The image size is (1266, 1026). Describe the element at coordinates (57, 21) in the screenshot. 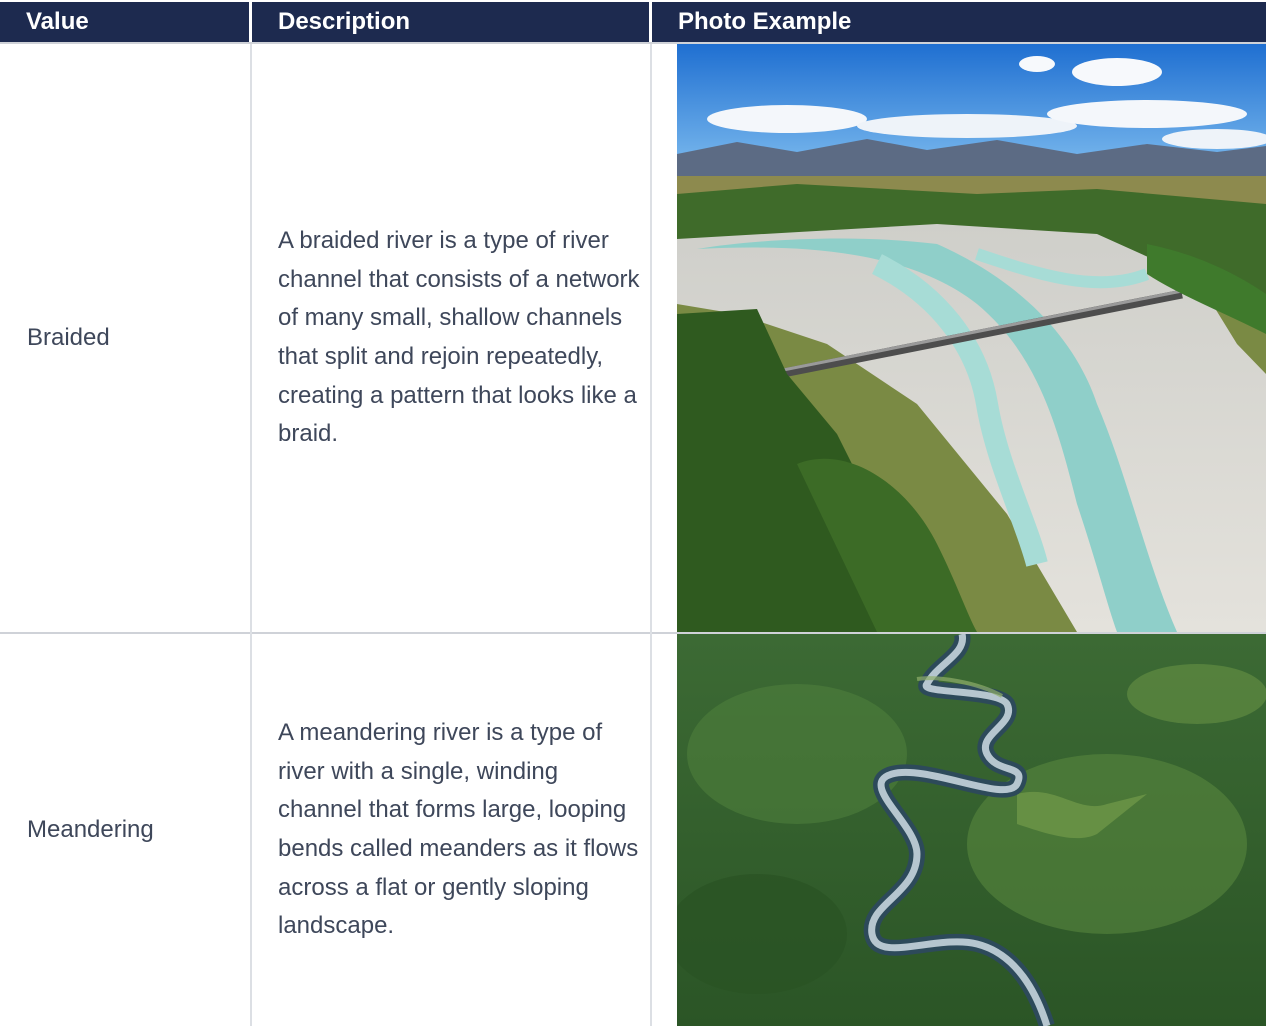

I see `header-value-label: Value` at that location.